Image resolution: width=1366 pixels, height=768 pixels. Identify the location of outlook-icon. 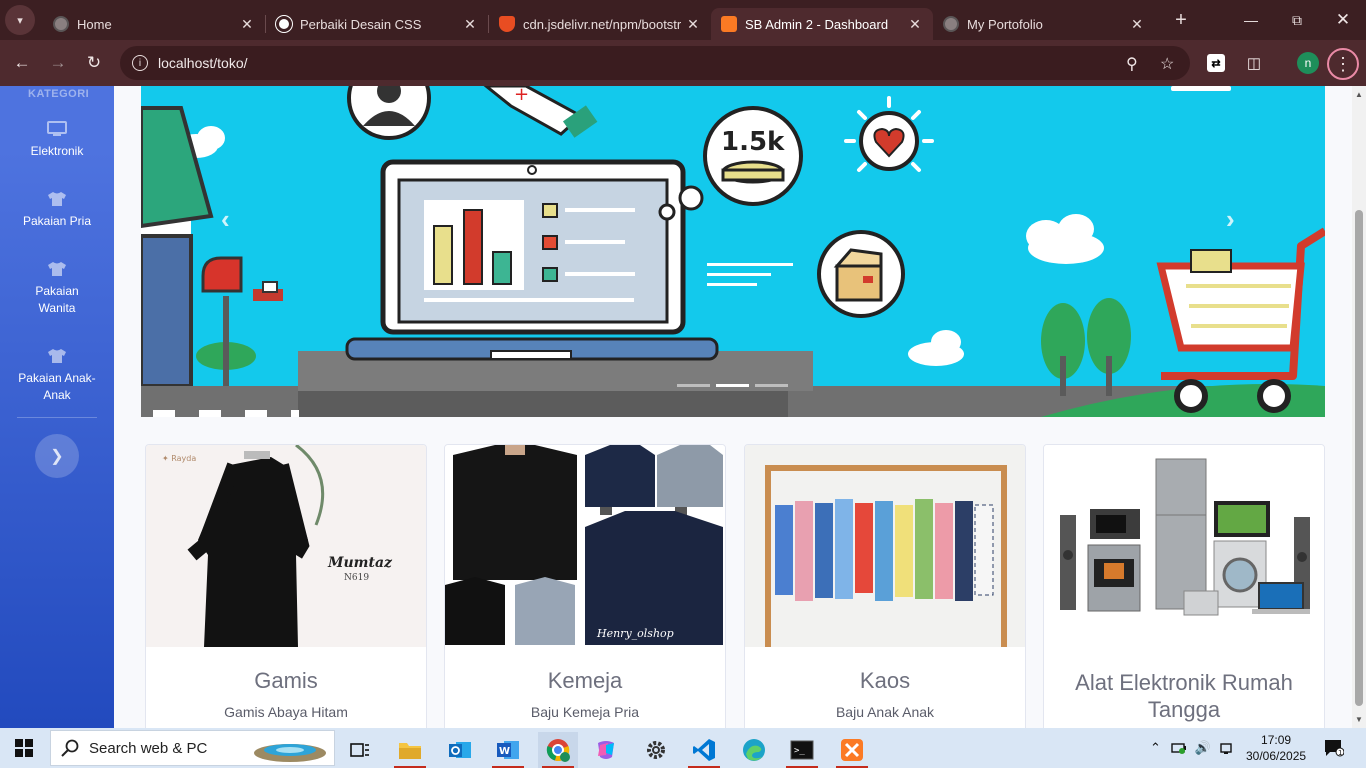
(460, 750).